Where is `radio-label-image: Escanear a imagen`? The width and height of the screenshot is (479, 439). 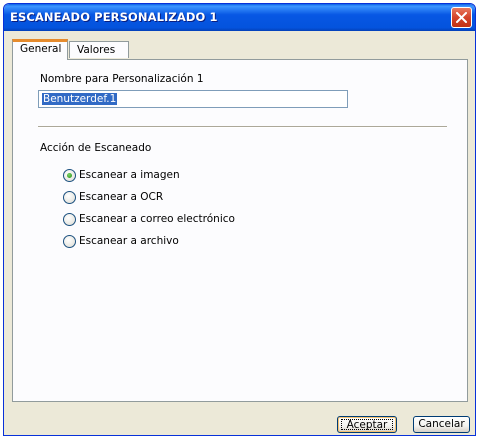 radio-label-image: Escanear a imagen is located at coordinates (129, 175).